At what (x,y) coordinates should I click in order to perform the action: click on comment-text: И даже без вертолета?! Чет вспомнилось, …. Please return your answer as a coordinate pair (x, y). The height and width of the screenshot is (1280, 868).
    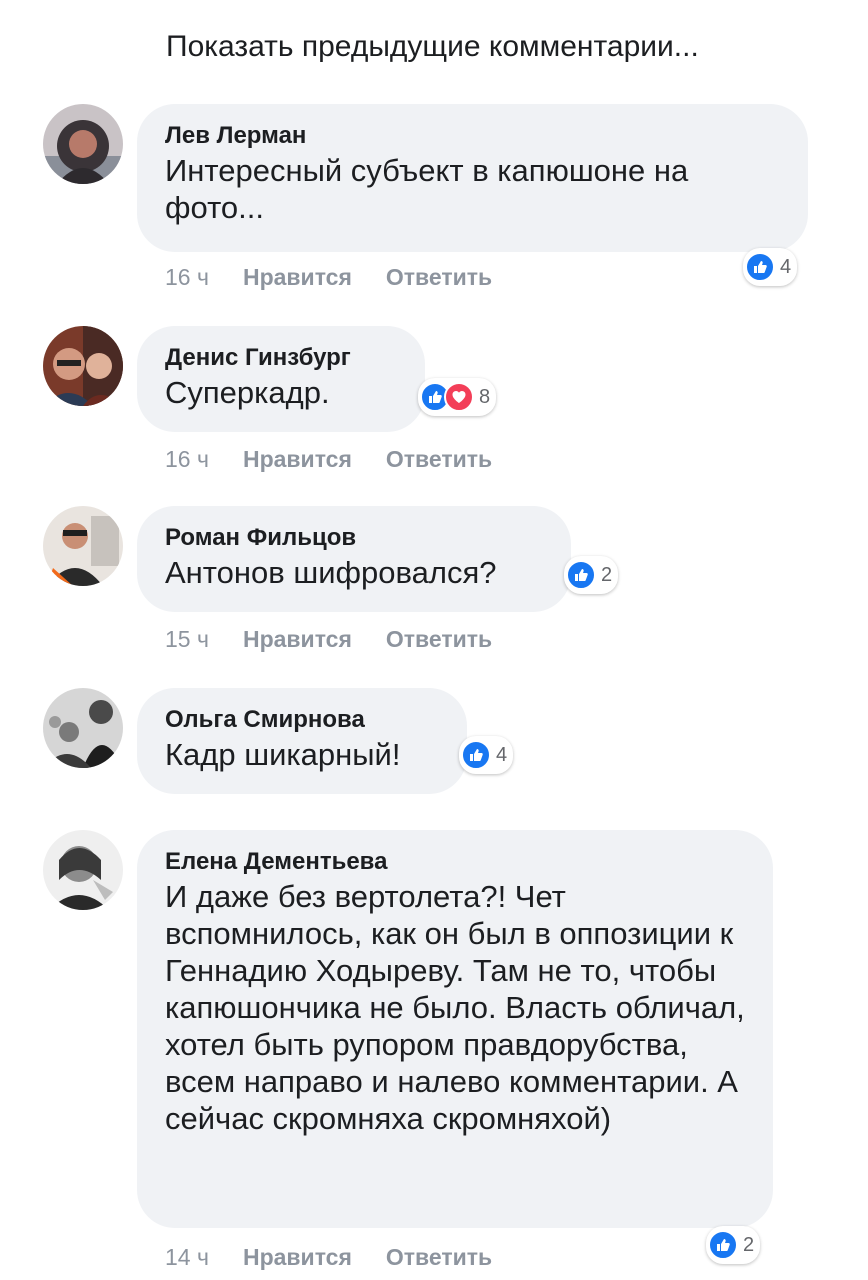
    Looking at the image, I should click on (455, 1007).